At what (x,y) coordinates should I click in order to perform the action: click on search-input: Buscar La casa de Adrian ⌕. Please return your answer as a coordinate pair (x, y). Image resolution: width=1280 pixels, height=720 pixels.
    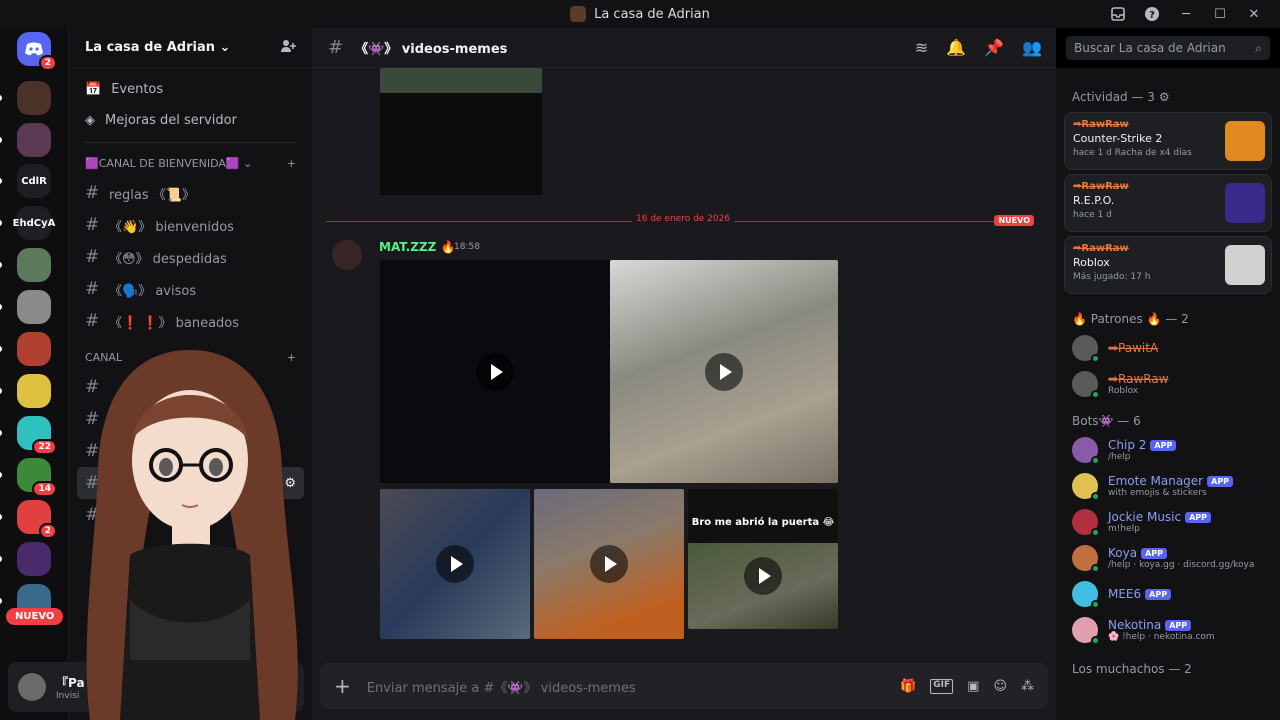
    Looking at the image, I should click on (1168, 48).